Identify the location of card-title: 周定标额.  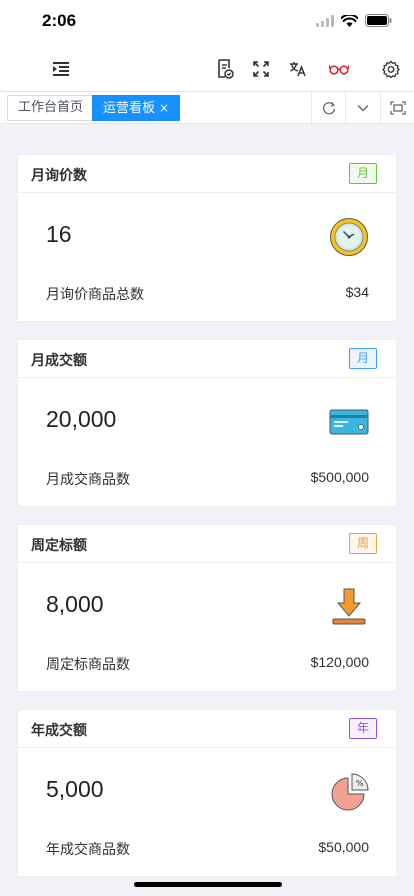
(59, 546).